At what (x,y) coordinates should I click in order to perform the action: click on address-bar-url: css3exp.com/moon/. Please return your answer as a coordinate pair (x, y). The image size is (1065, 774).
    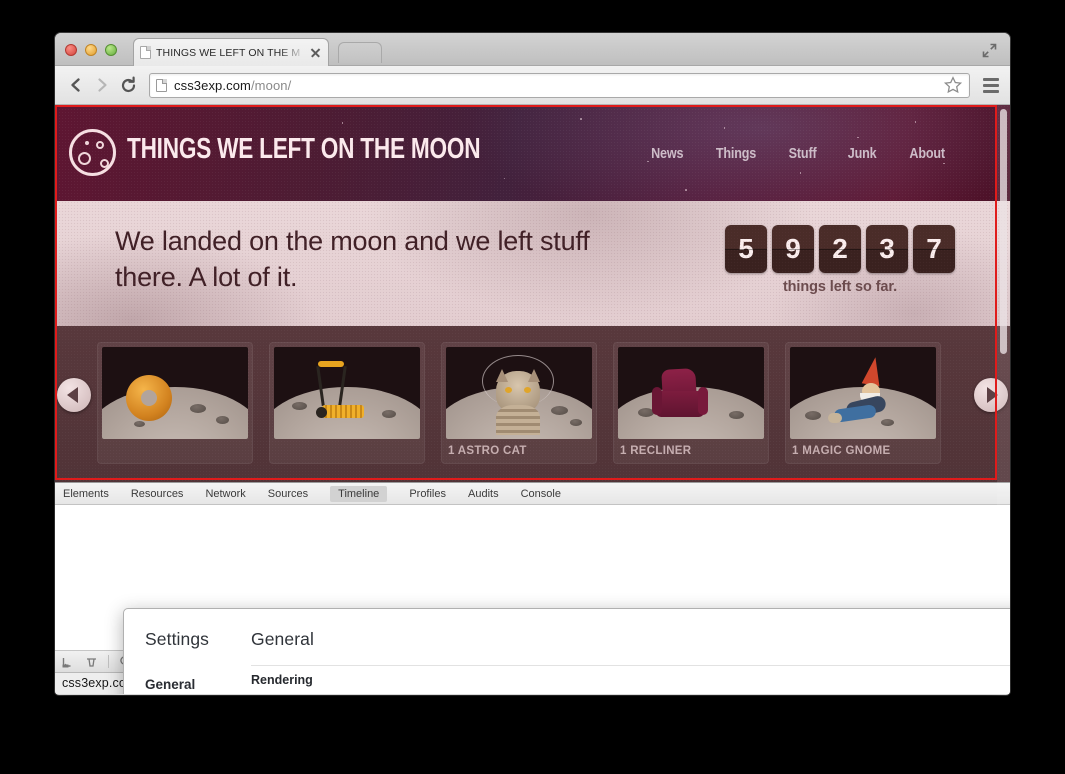
    Looking at the image, I should click on (233, 85).